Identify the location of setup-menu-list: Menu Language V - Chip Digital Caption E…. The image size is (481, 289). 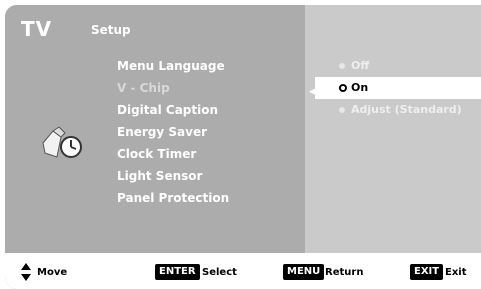
(173, 132).